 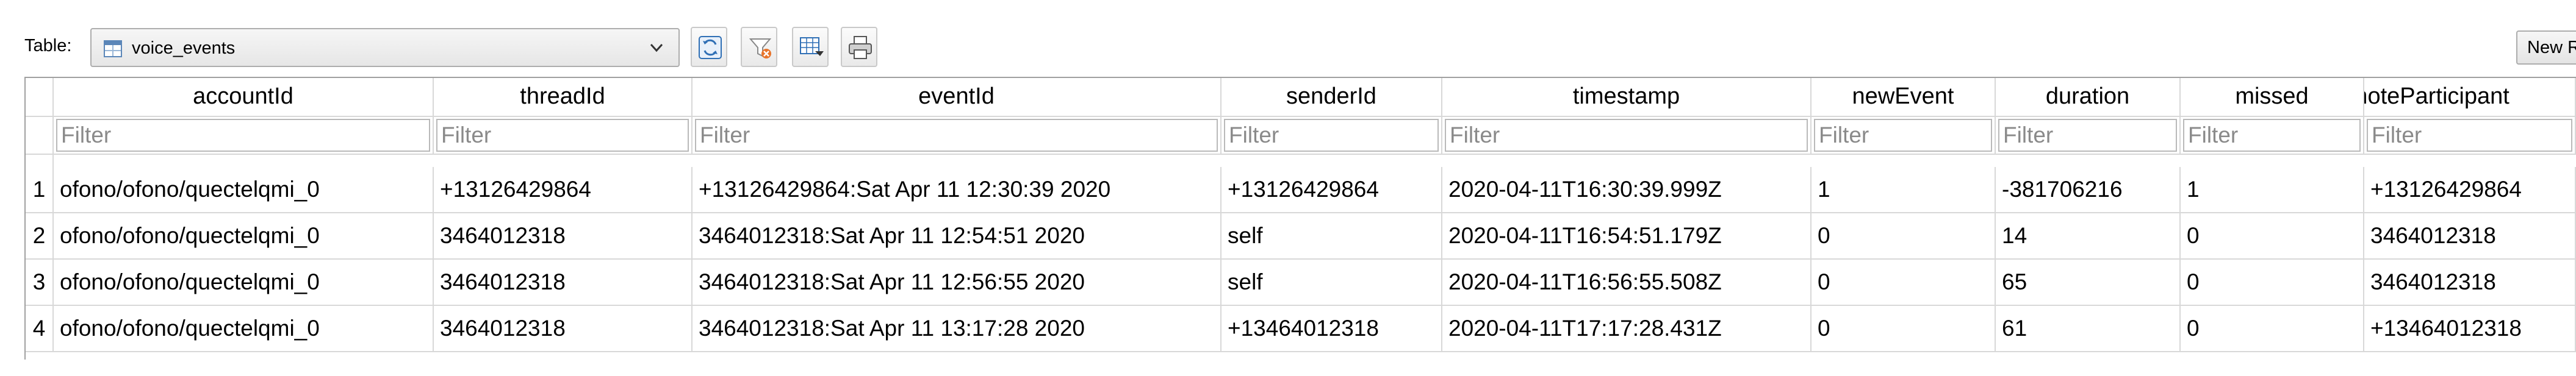 What do you see at coordinates (1626, 329) in the screenshot?
I see `table-cell: 2020-04-11T17:17:28.431Z` at bounding box center [1626, 329].